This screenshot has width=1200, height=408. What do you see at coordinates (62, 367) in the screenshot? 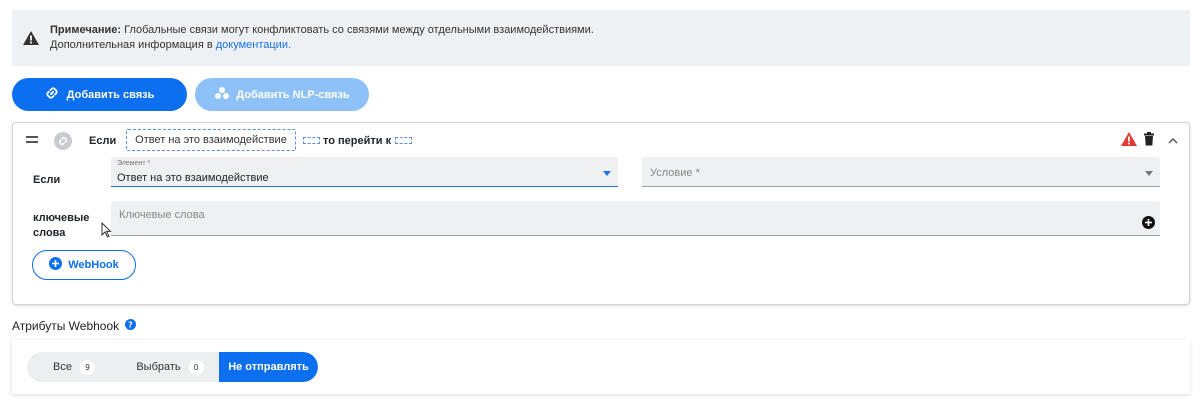
I see `segment-all-label: Все` at bounding box center [62, 367].